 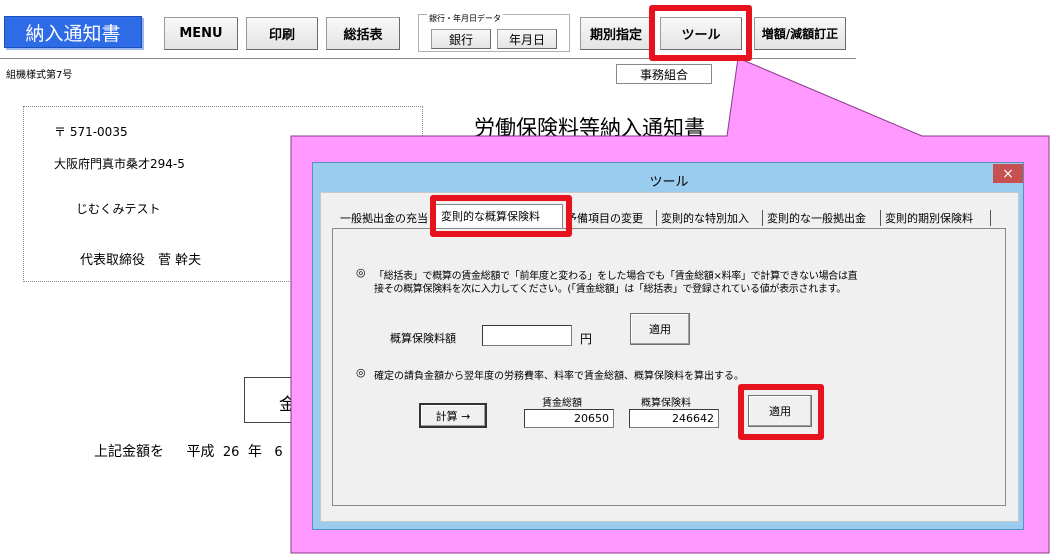 I want to click on tab-irregular-special-enrollment: 変則的な特別加入, so click(x=705, y=218).